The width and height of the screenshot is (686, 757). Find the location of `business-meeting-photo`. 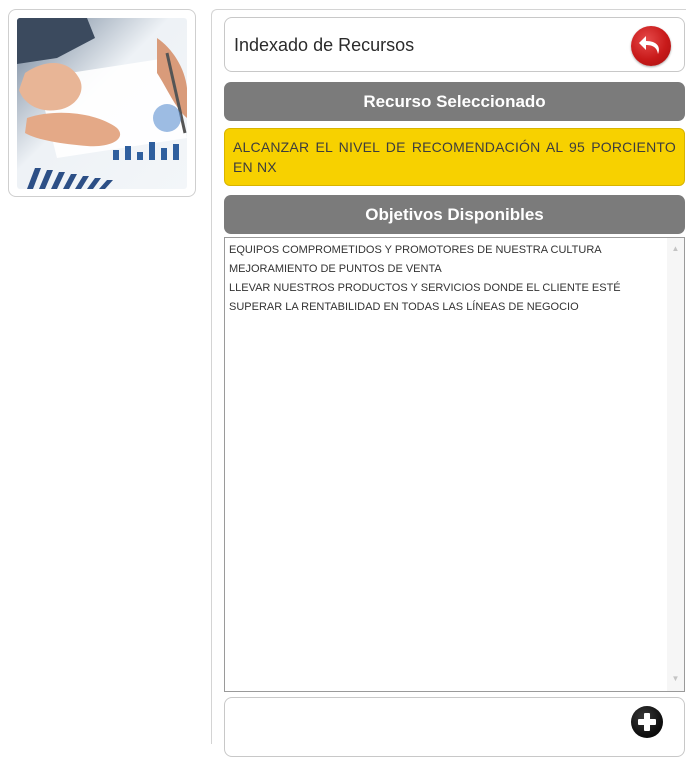

business-meeting-photo is located at coordinates (102, 103).